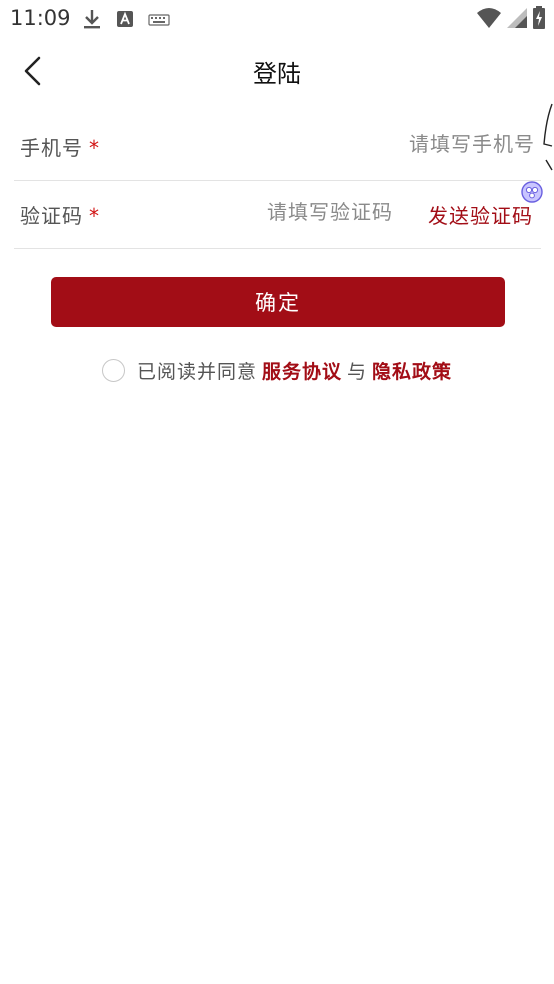 The height and width of the screenshot is (984, 554). Describe the element at coordinates (92, 21) in the screenshot. I see `download-icon` at that location.